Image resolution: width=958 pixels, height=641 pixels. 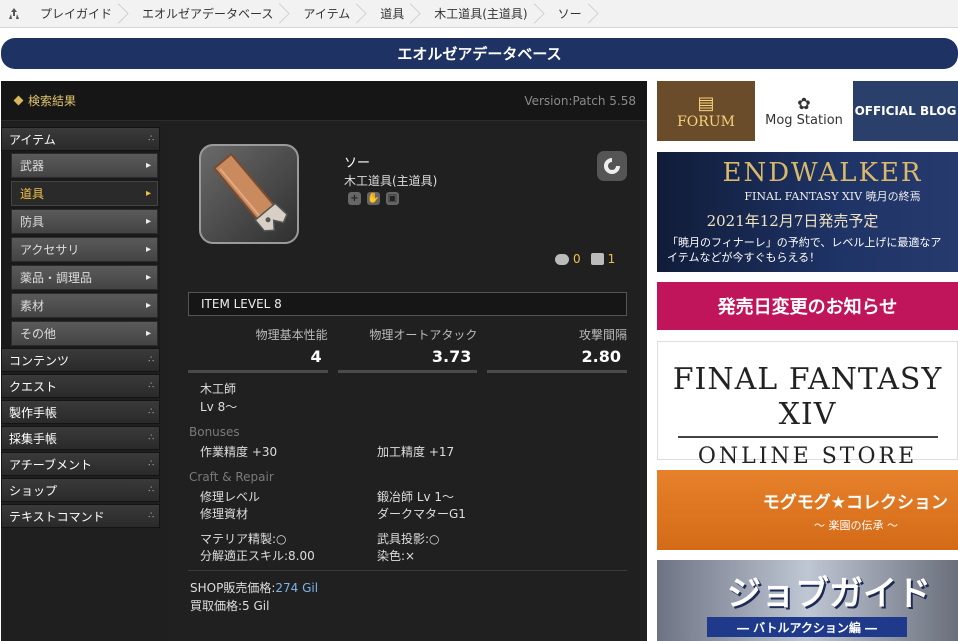 What do you see at coordinates (603, 335) in the screenshot?
I see `stat-label: 攻撃間隔` at bounding box center [603, 335].